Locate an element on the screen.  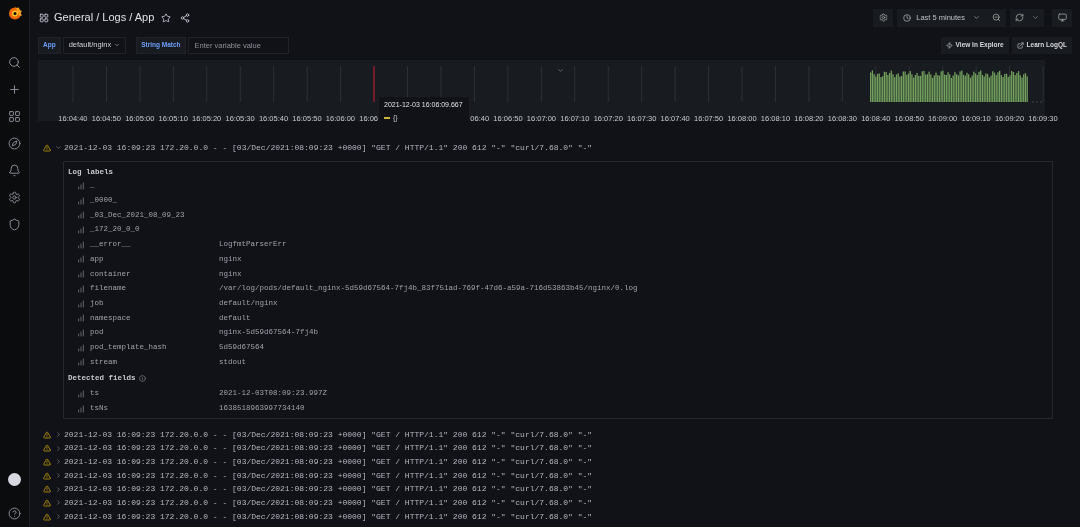
collapse-icon is located at coordinates (58, 148).